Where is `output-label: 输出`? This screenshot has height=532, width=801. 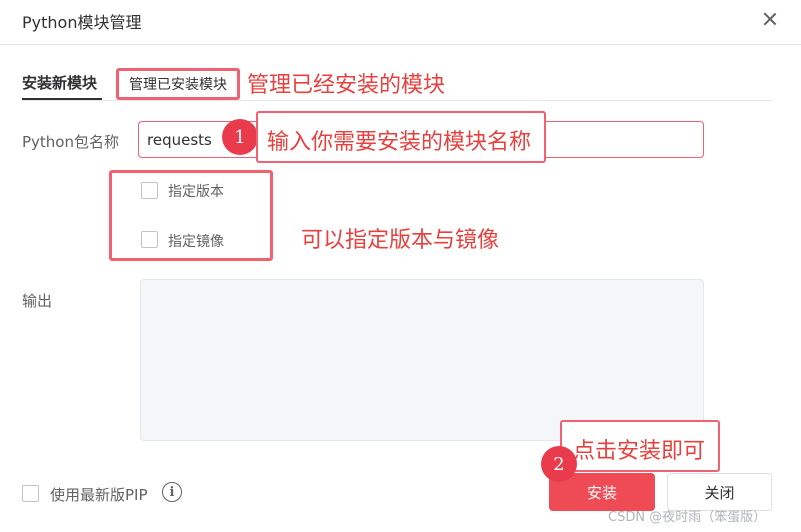
output-label: 输出 is located at coordinates (37, 301).